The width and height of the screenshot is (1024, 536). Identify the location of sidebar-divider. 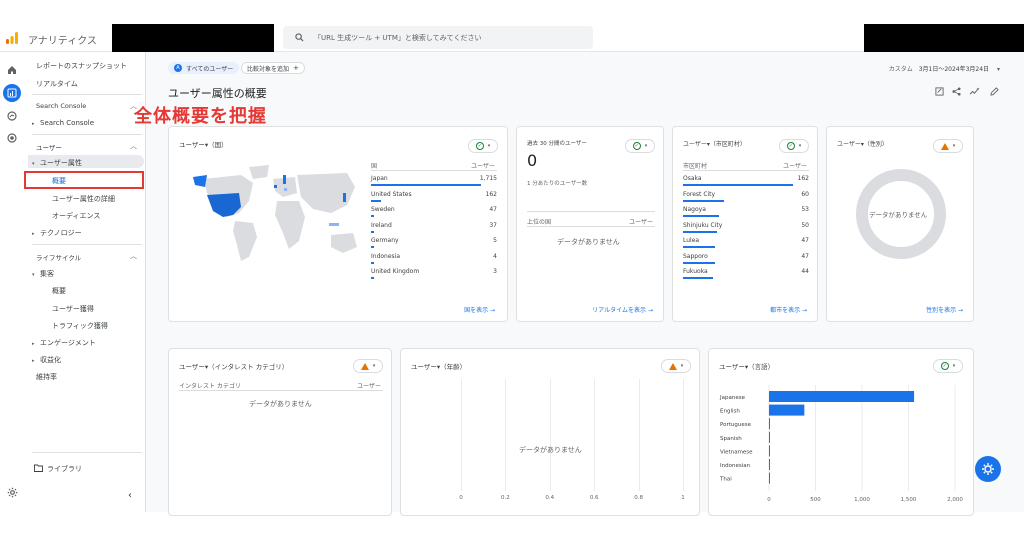
(87, 134).